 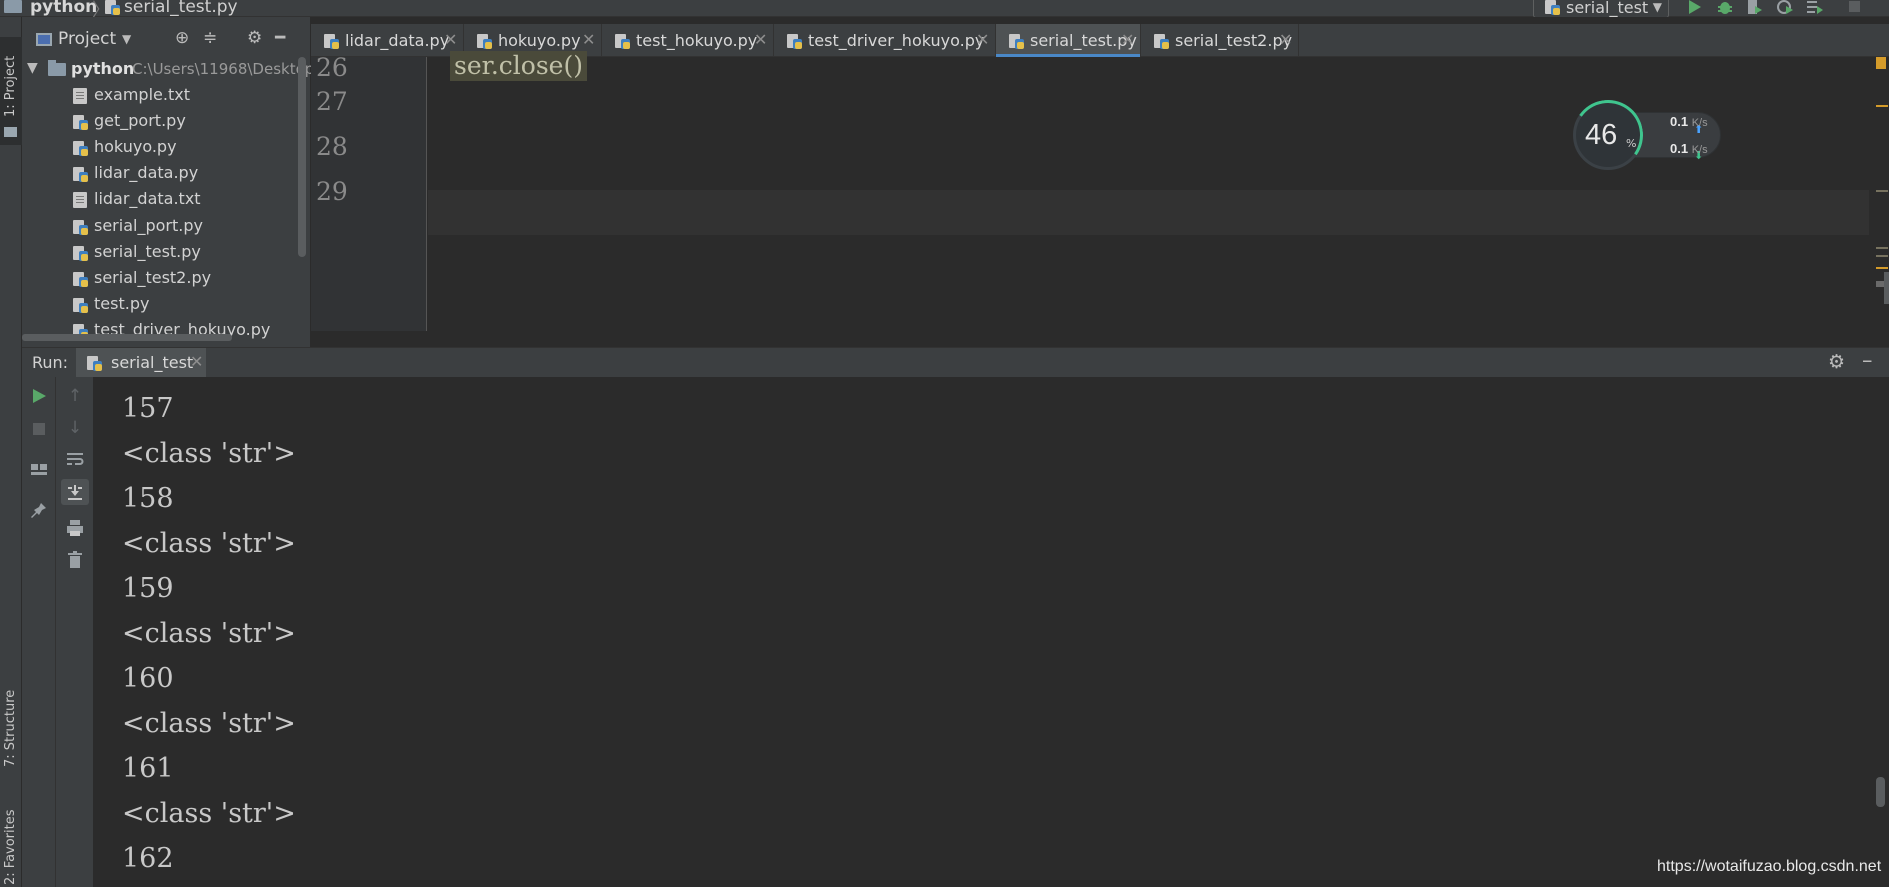 I want to click on print-icon, so click(x=75, y=528).